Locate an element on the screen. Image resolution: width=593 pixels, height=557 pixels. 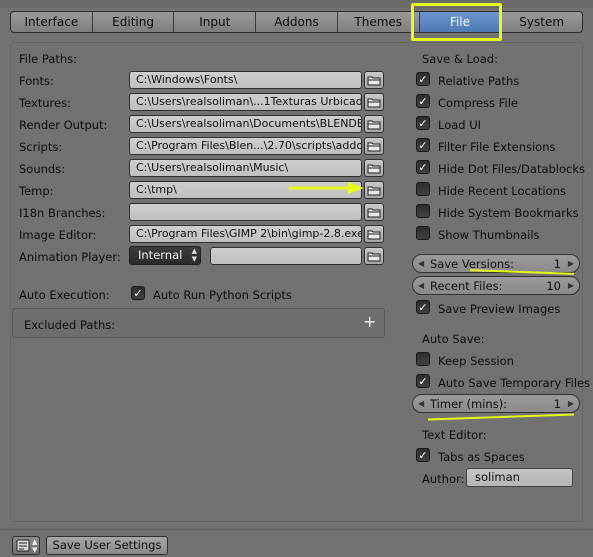
compress-file-label: Compress File is located at coordinates (478, 103).